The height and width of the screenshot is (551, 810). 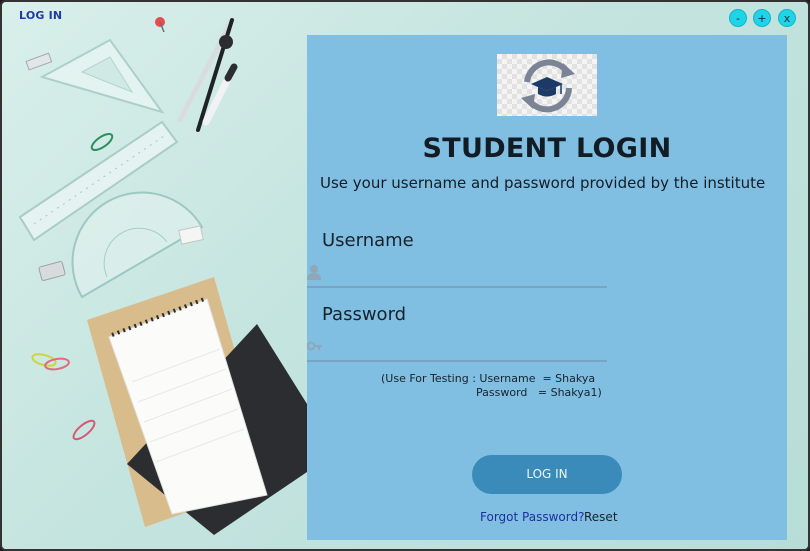 I want to click on paper-clip-red, so click(x=84, y=430).